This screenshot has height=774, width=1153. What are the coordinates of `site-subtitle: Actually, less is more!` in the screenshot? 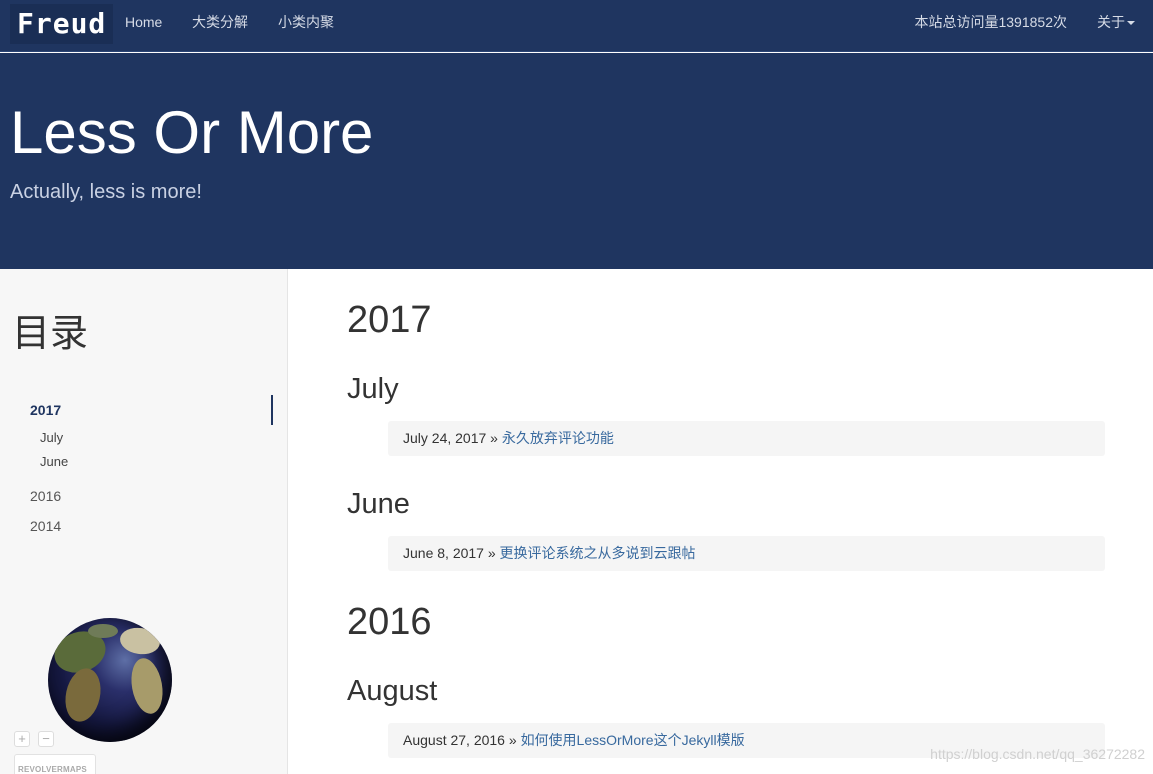 It's located at (106, 192).